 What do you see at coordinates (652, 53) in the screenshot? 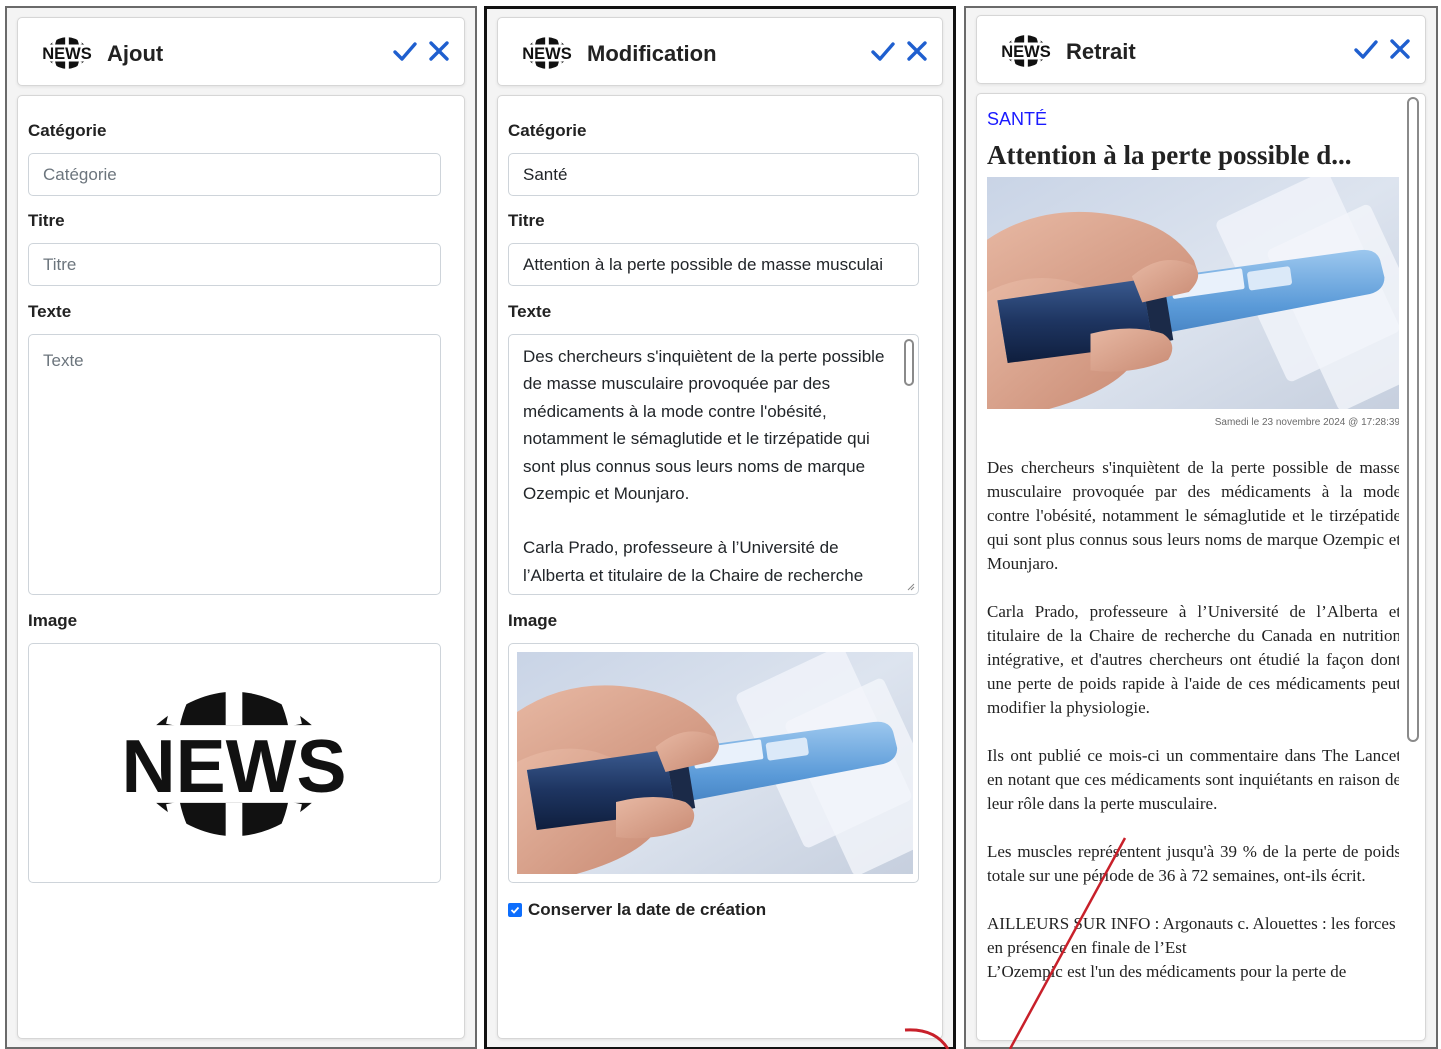
I see `page-title: Modification` at bounding box center [652, 53].